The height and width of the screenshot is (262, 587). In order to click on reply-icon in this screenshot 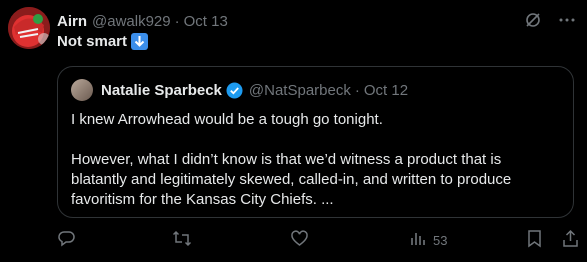, I will do `click(66, 240)`.